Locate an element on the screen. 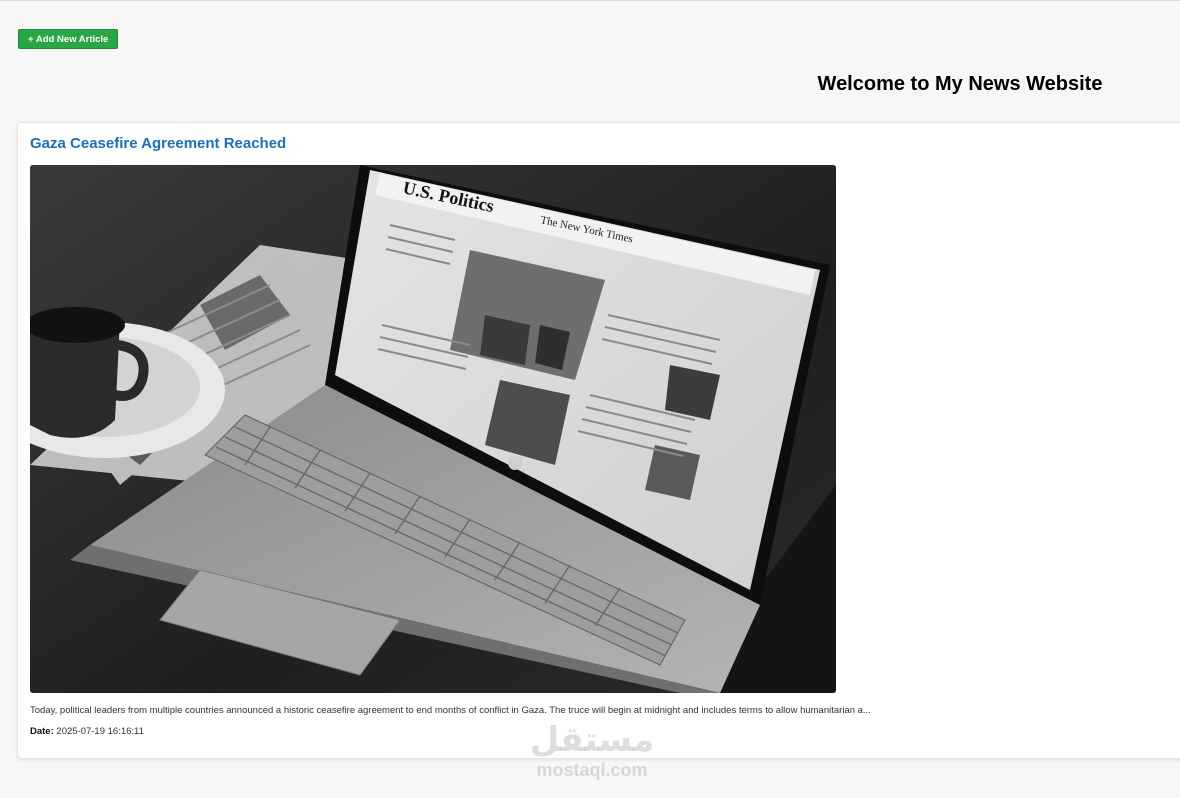 The height and width of the screenshot is (798, 1180). date-label: Date: is located at coordinates (42, 731).